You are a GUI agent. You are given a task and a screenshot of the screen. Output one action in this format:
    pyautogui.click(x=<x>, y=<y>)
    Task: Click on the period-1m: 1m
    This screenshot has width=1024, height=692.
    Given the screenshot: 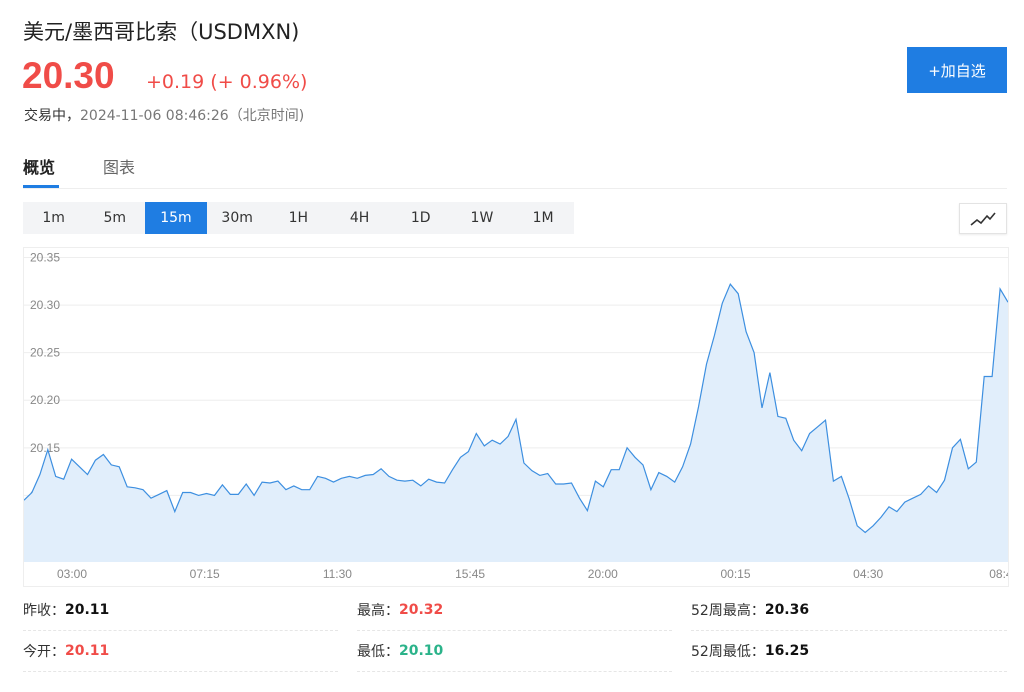 What is the action you would take?
    pyautogui.click(x=53, y=218)
    